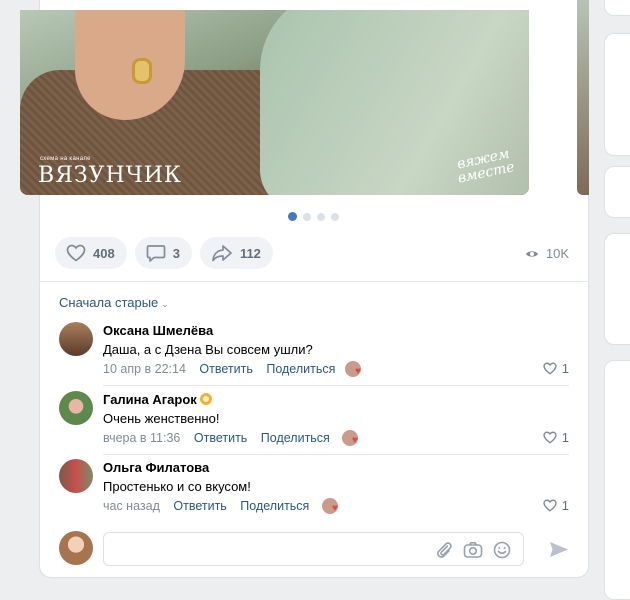 The width and height of the screenshot is (630, 600). I want to click on comment-time: 10 апр в 22:14, so click(144, 369).